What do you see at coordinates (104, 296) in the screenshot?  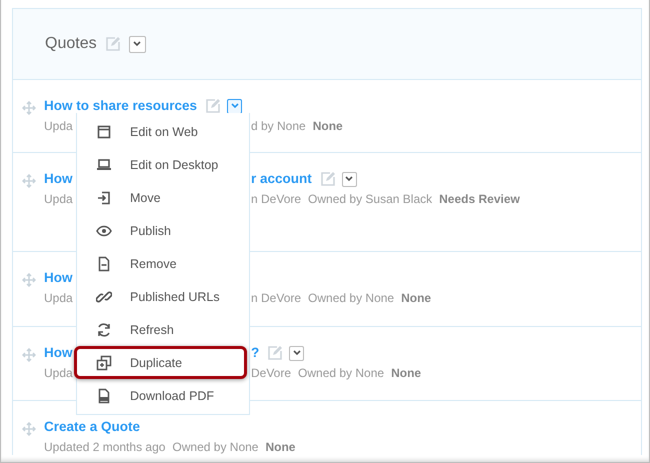 I see `link-icon` at bounding box center [104, 296].